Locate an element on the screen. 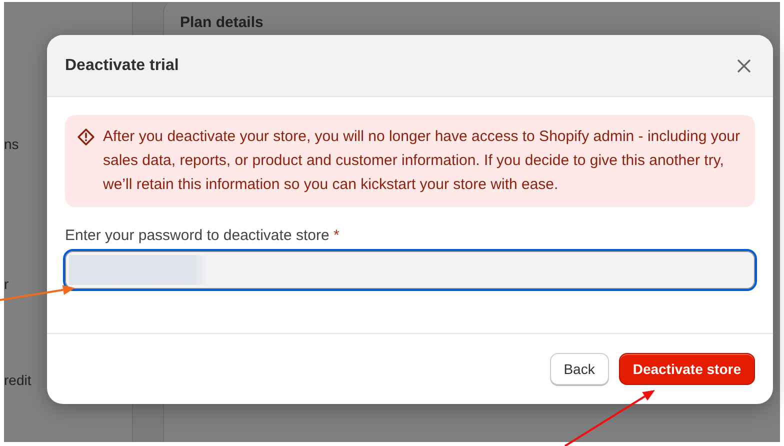 The image size is (784, 446). password-field is located at coordinates (410, 270).